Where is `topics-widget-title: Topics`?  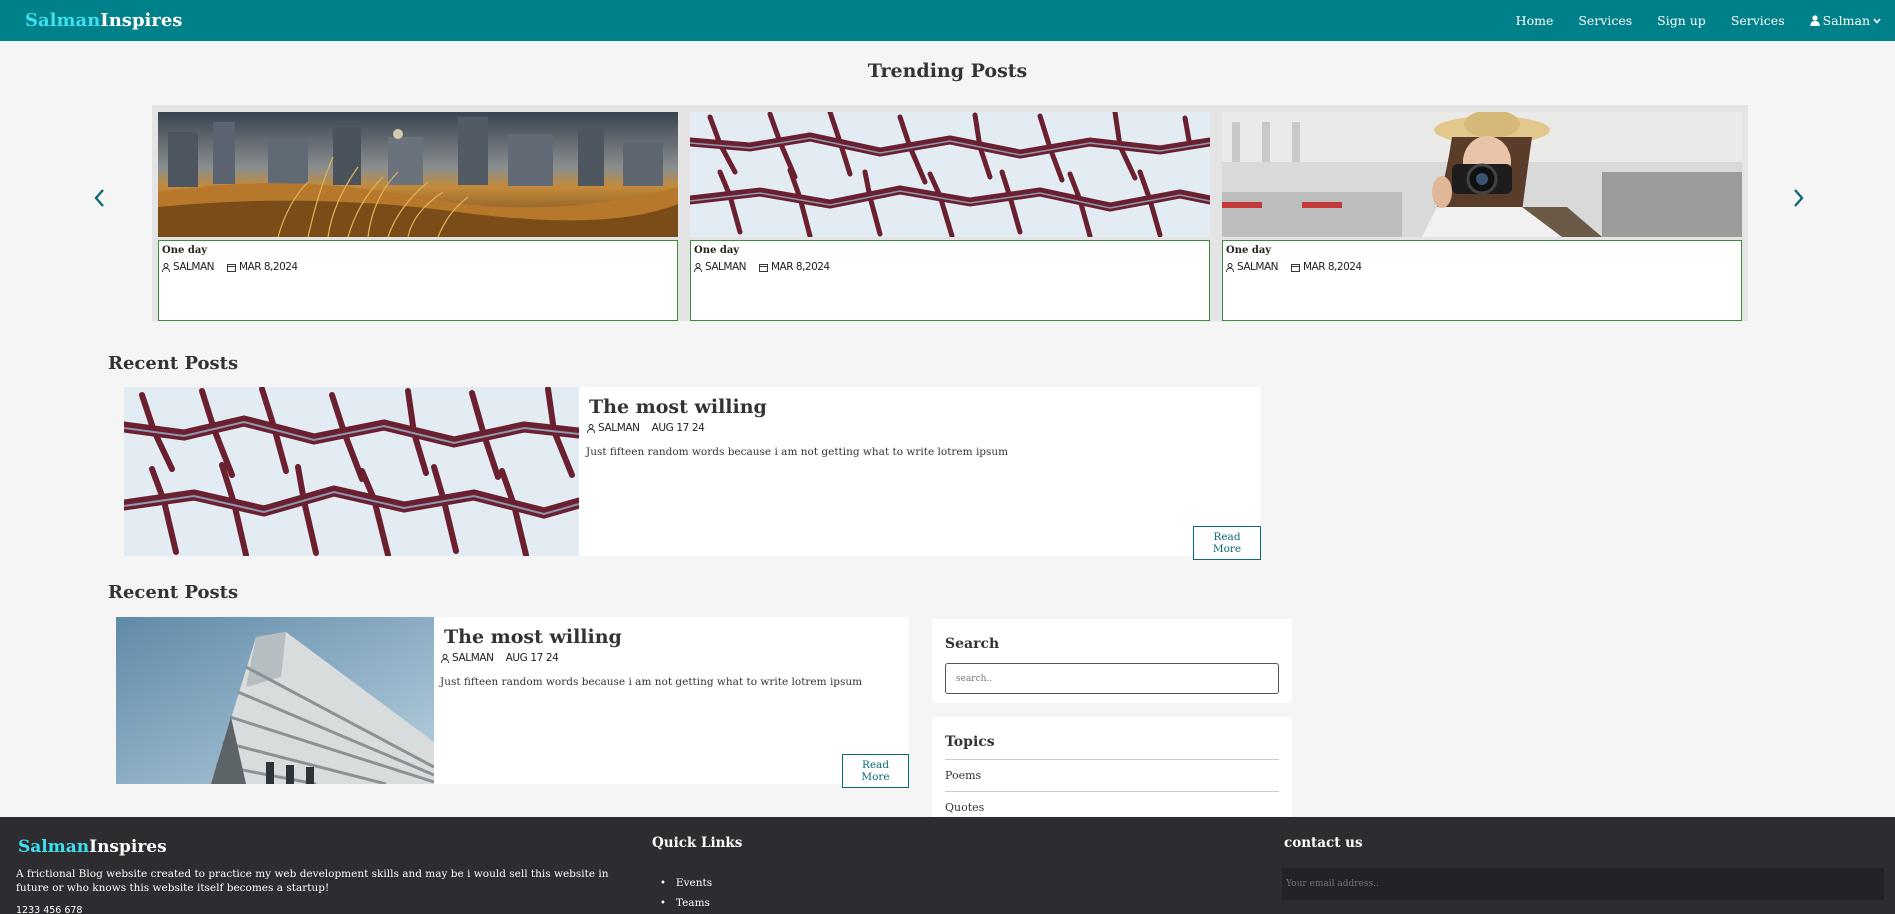
topics-widget-title: Topics is located at coordinates (970, 742).